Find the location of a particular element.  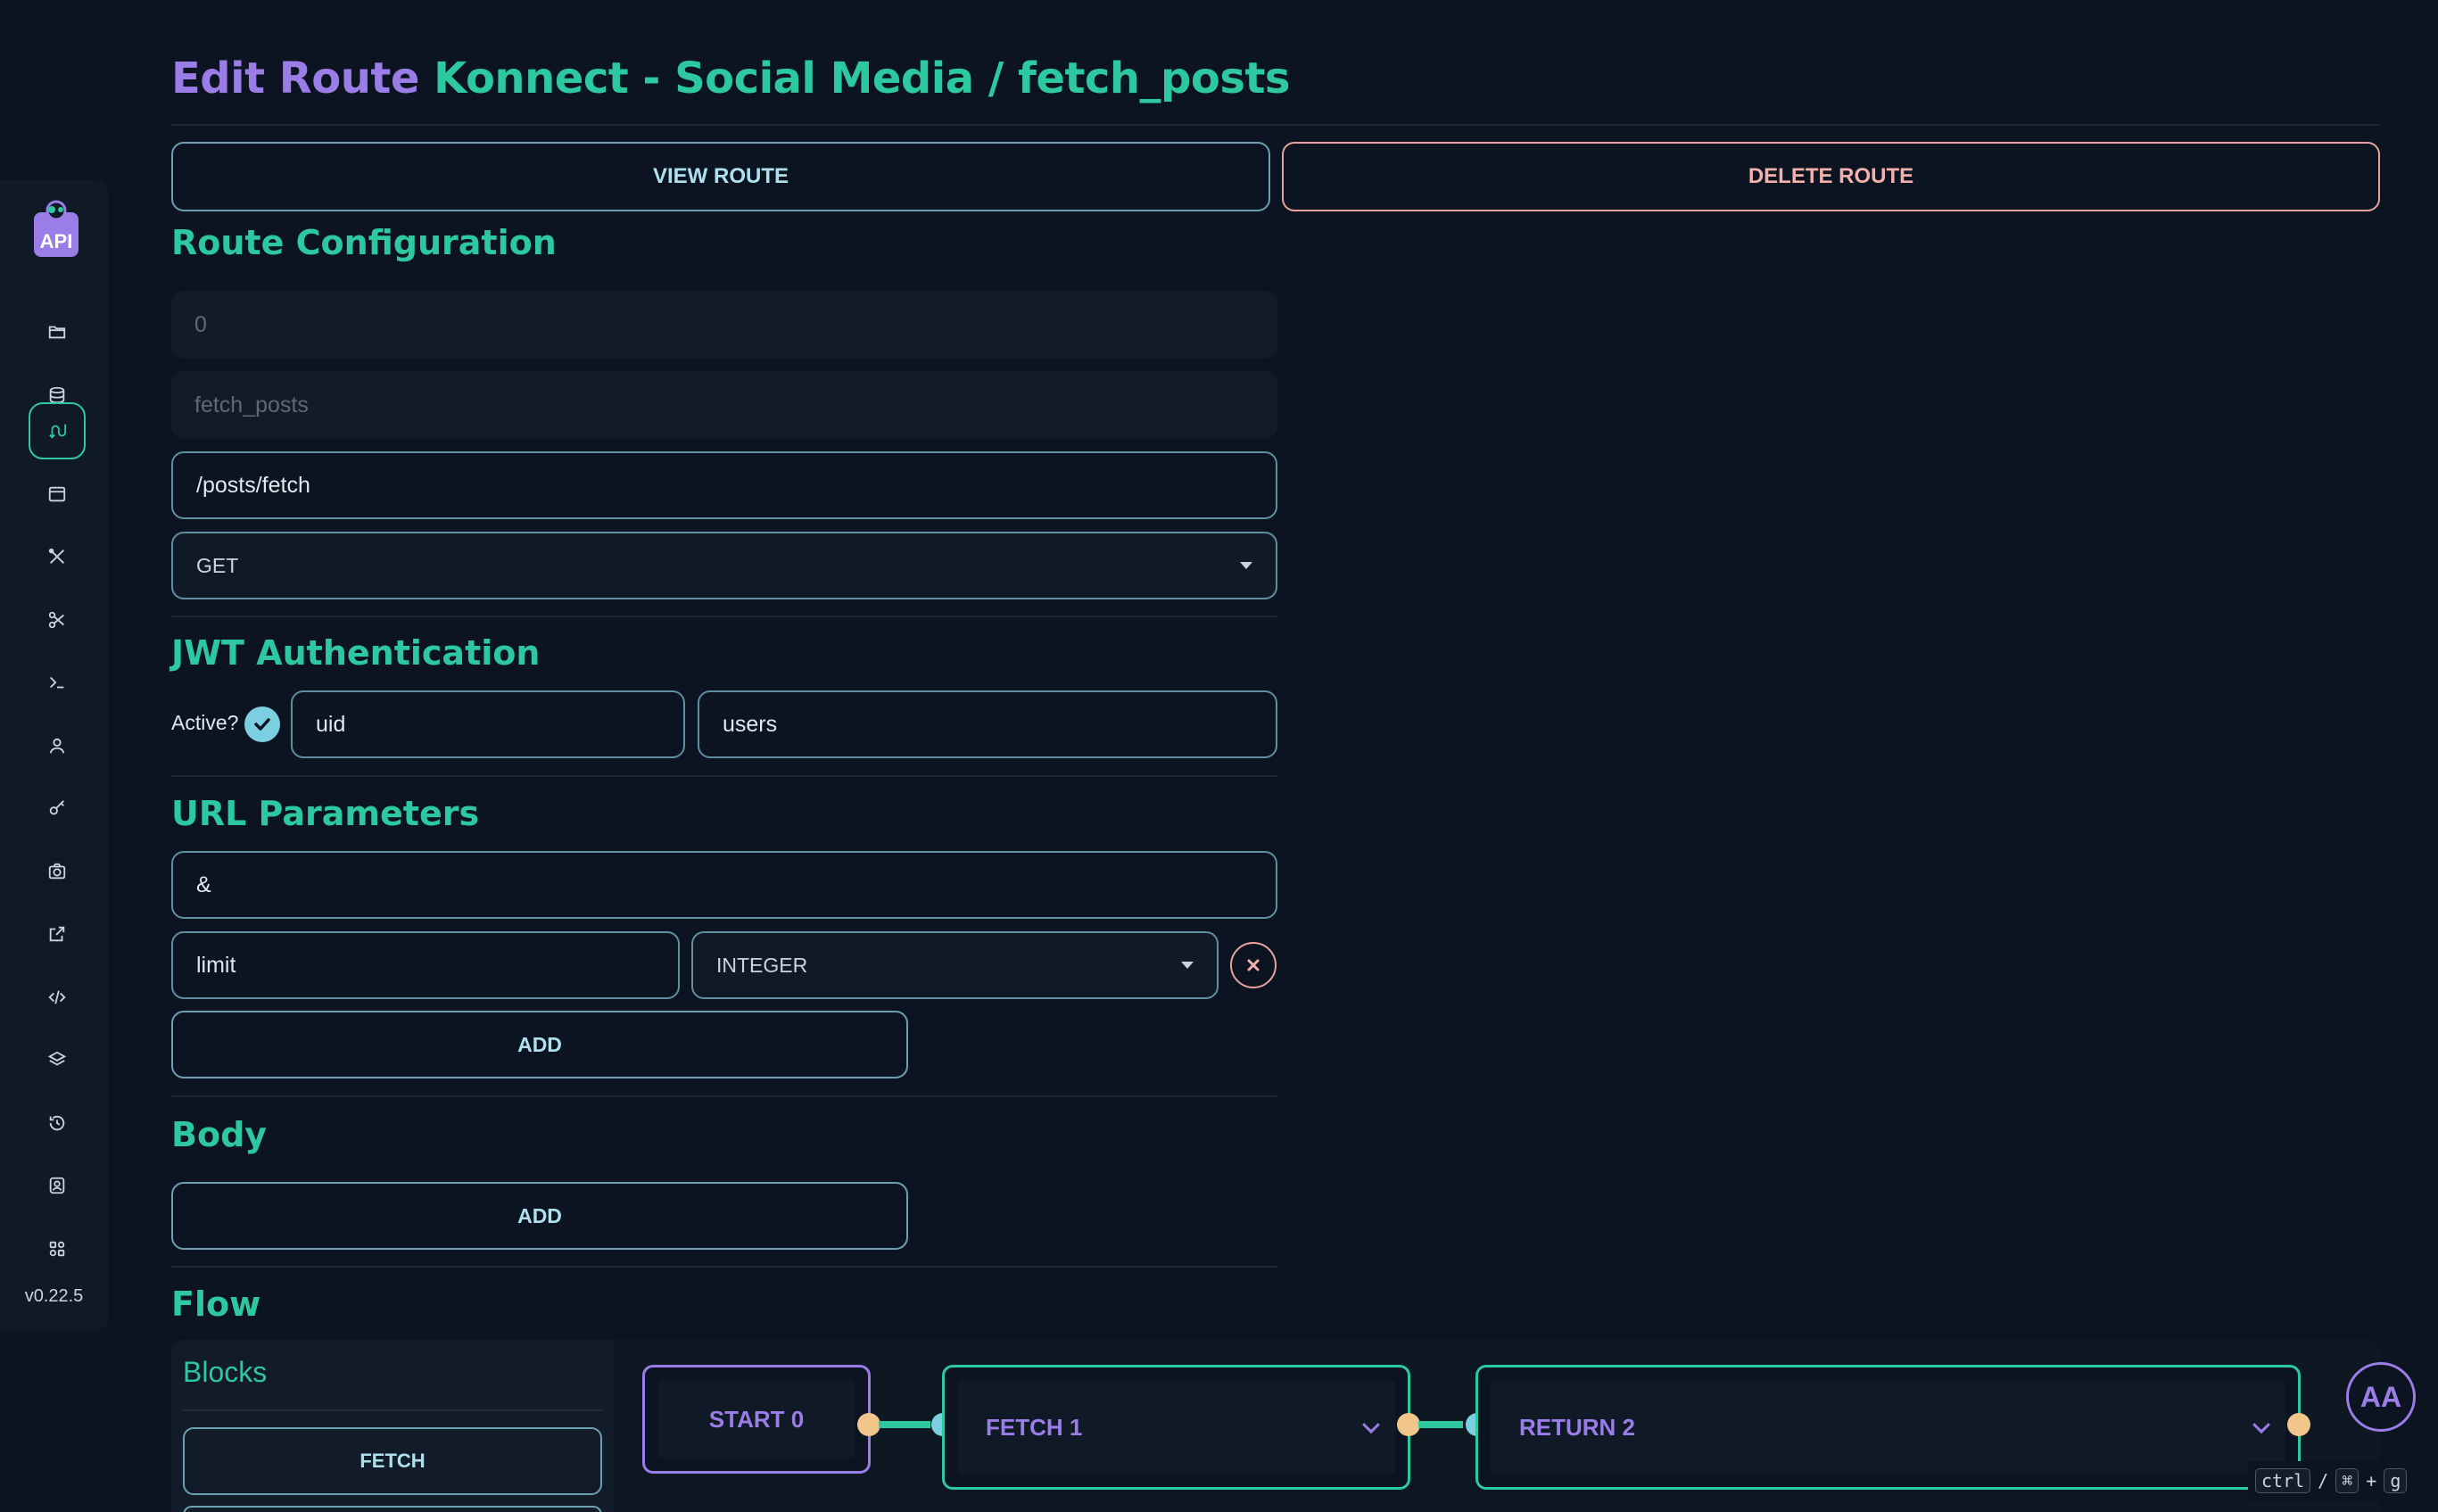

block-fetch-button: FETCH is located at coordinates (393, 1461).